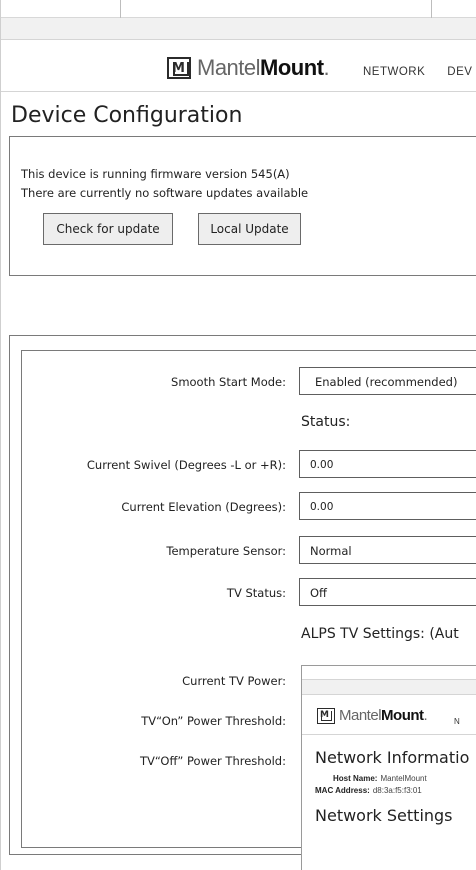 The width and height of the screenshot is (476, 870). Describe the element at coordinates (263, 67) in the screenshot. I see `logo-text: MantelMount.` at that location.